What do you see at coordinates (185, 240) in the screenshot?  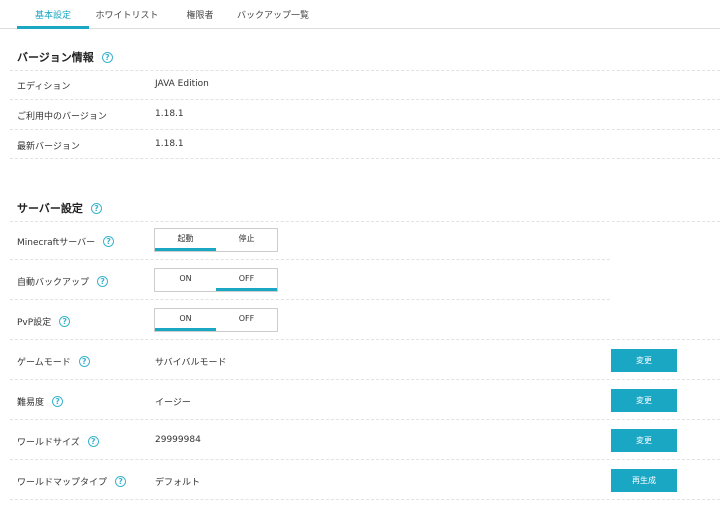 I see `server-start-option: 起動` at bounding box center [185, 240].